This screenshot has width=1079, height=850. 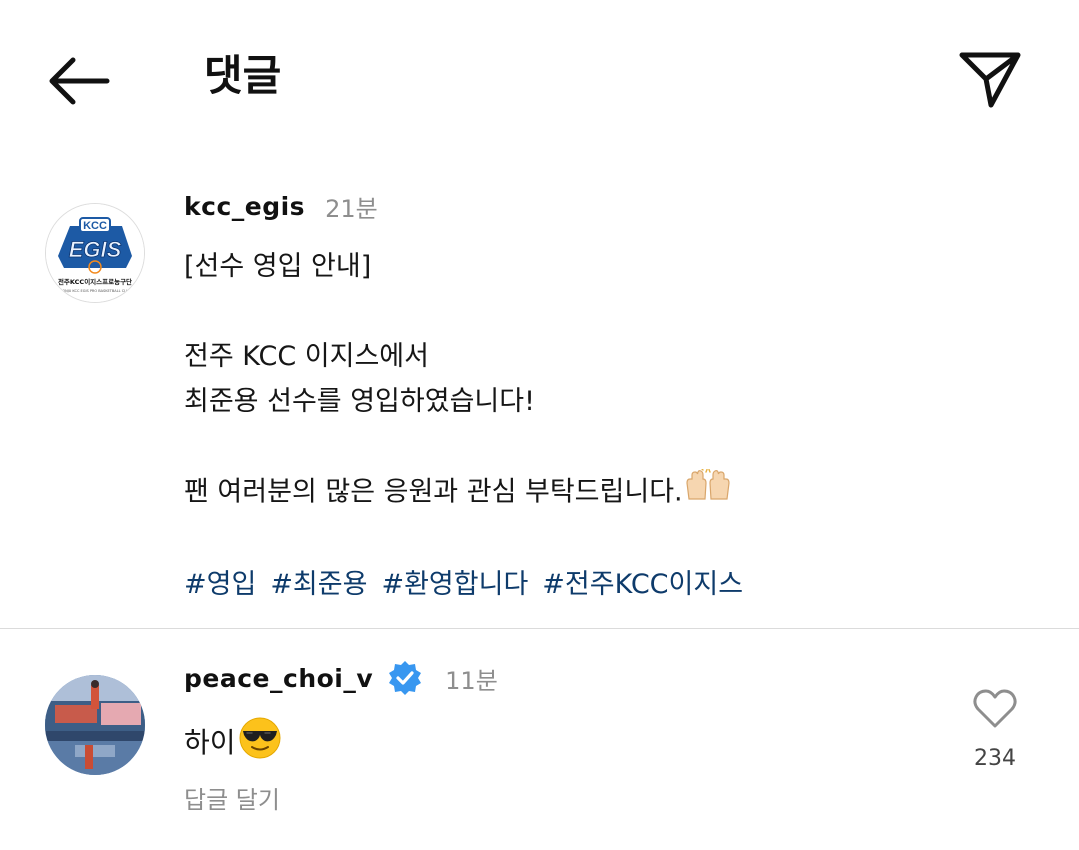 I want to click on like-button, so click(x=995, y=709).